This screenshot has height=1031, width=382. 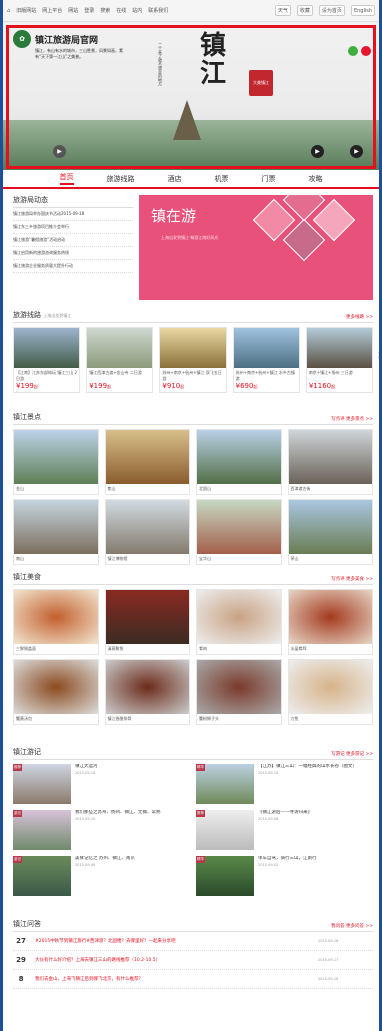 What do you see at coordinates (330, 532) in the screenshot?
I see `scenery-card: 茅山` at bounding box center [330, 532].